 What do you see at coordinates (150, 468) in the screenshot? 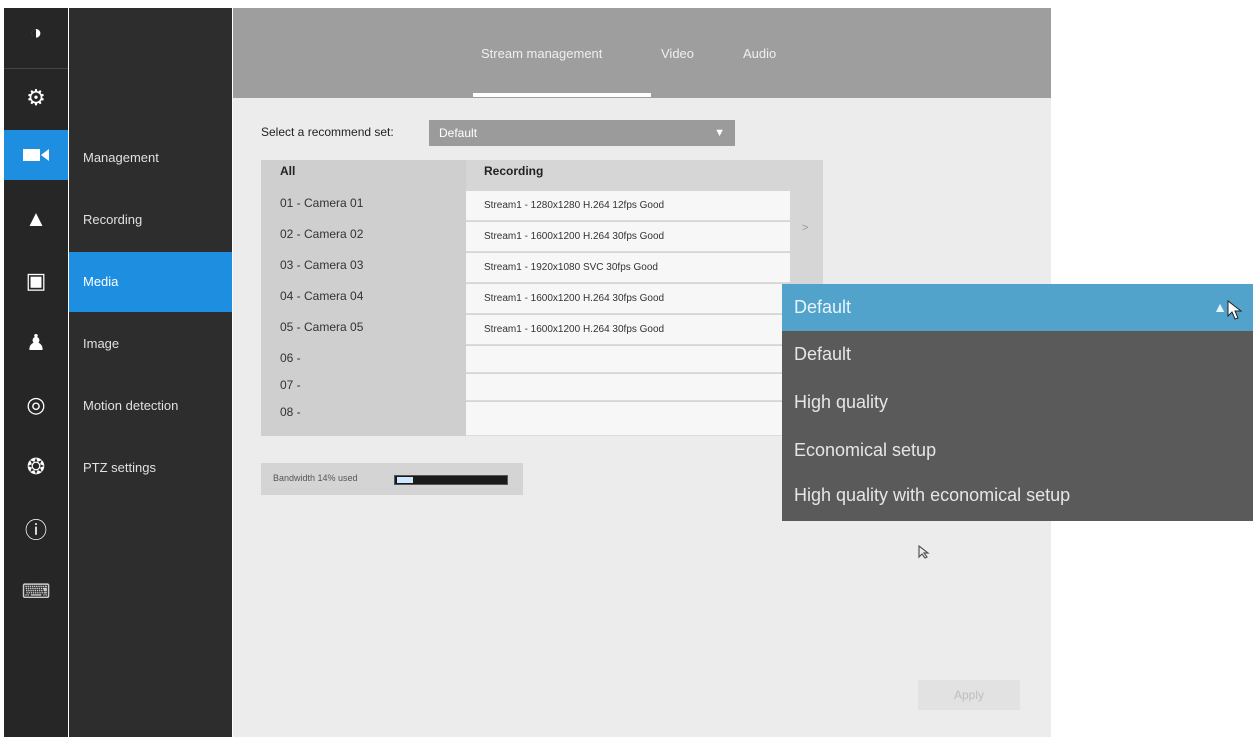
I see `subnav-item-ptz-settings: PTZ settings` at bounding box center [150, 468].